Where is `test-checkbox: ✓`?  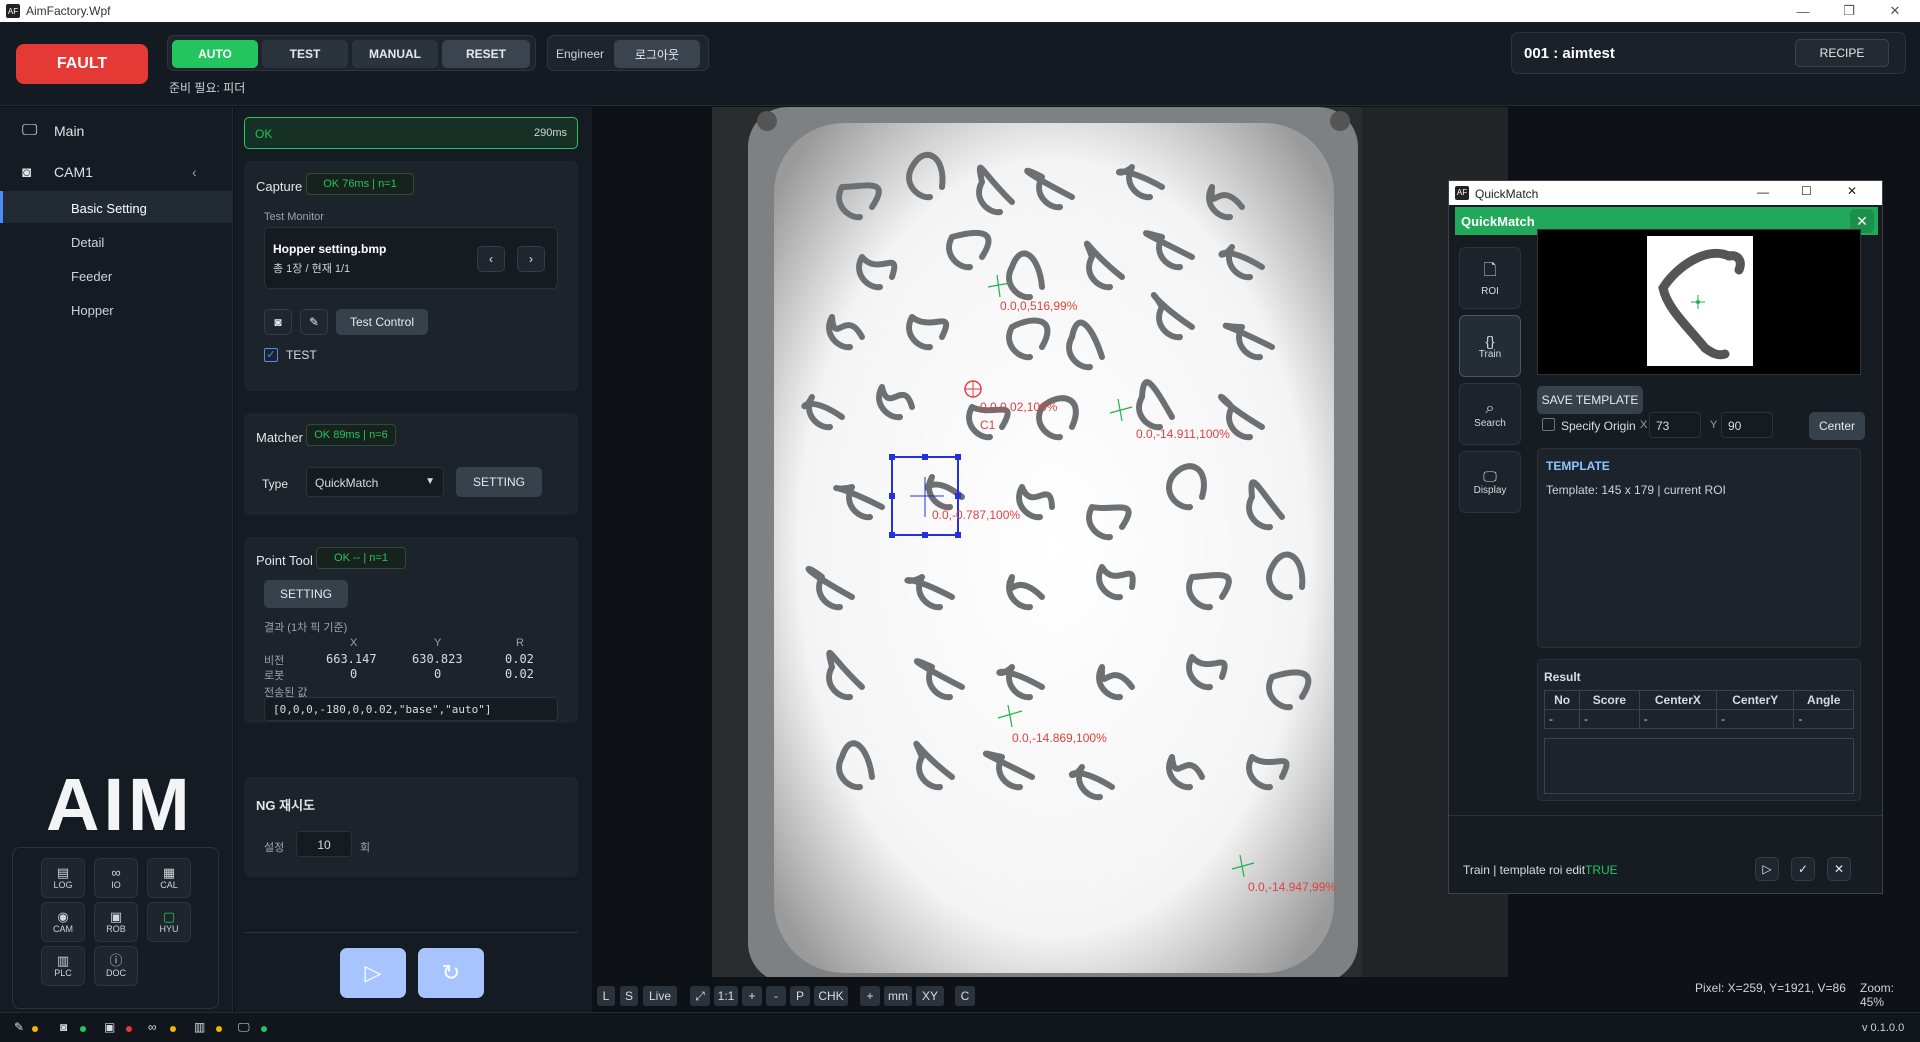
test-checkbox: ✓ is located at coordinates (271, 355).